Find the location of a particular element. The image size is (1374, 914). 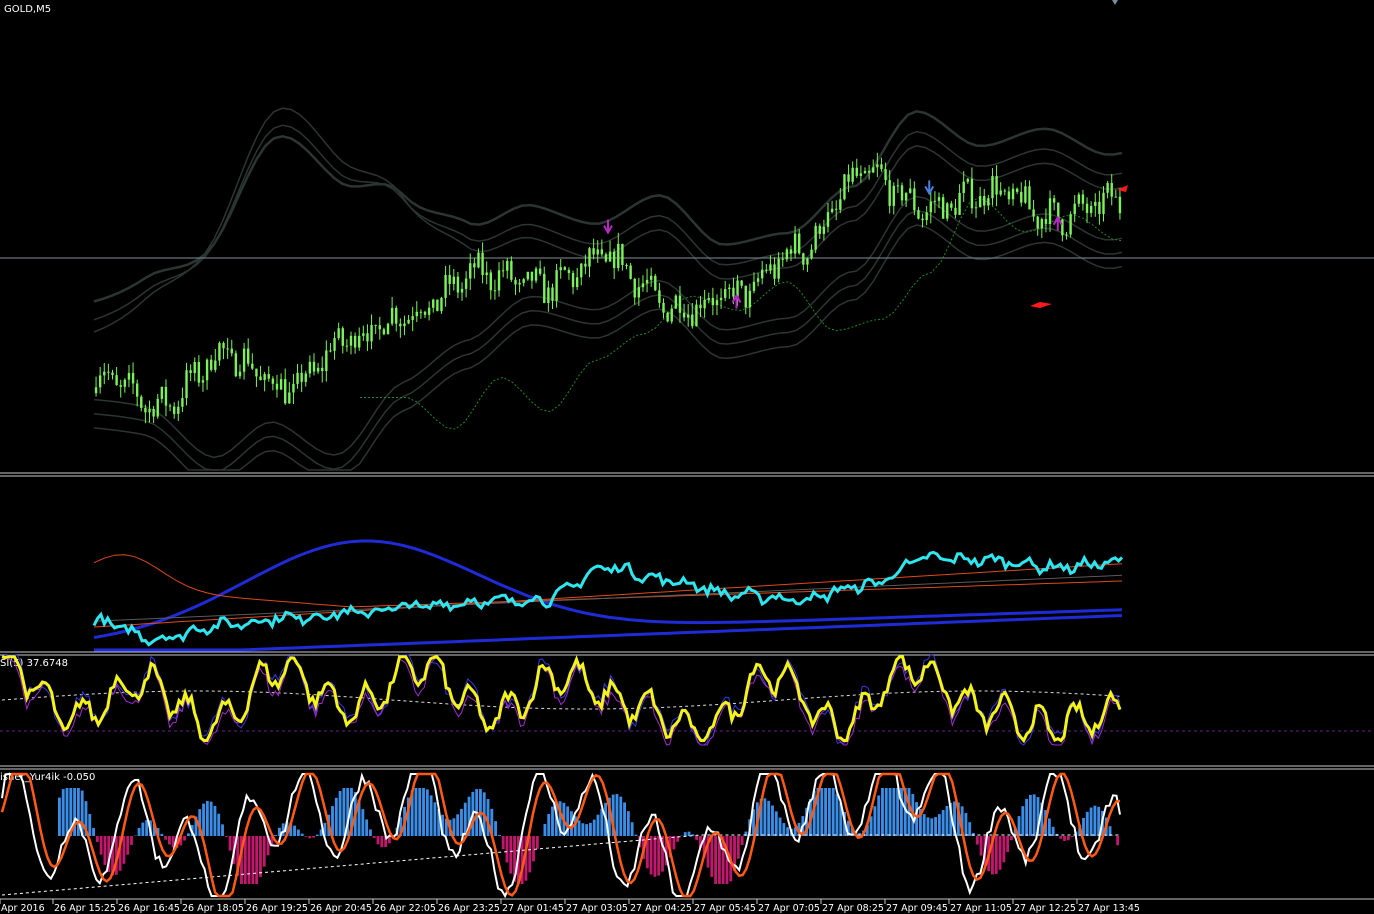

time-axis-label: 26 Apr 23:25 is located at coordinates (469, 908).